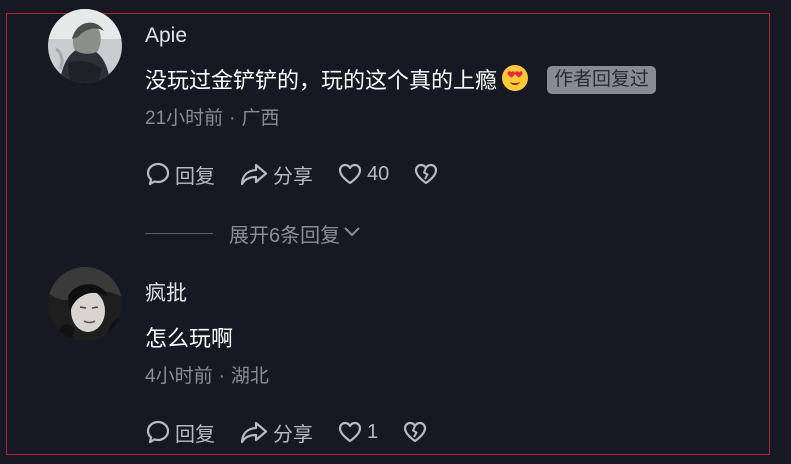 Image resolution: width=791 pixels, height=464 pixels. I want to click on comment-meta: 21小时前 · 广西, so click(212, 119).